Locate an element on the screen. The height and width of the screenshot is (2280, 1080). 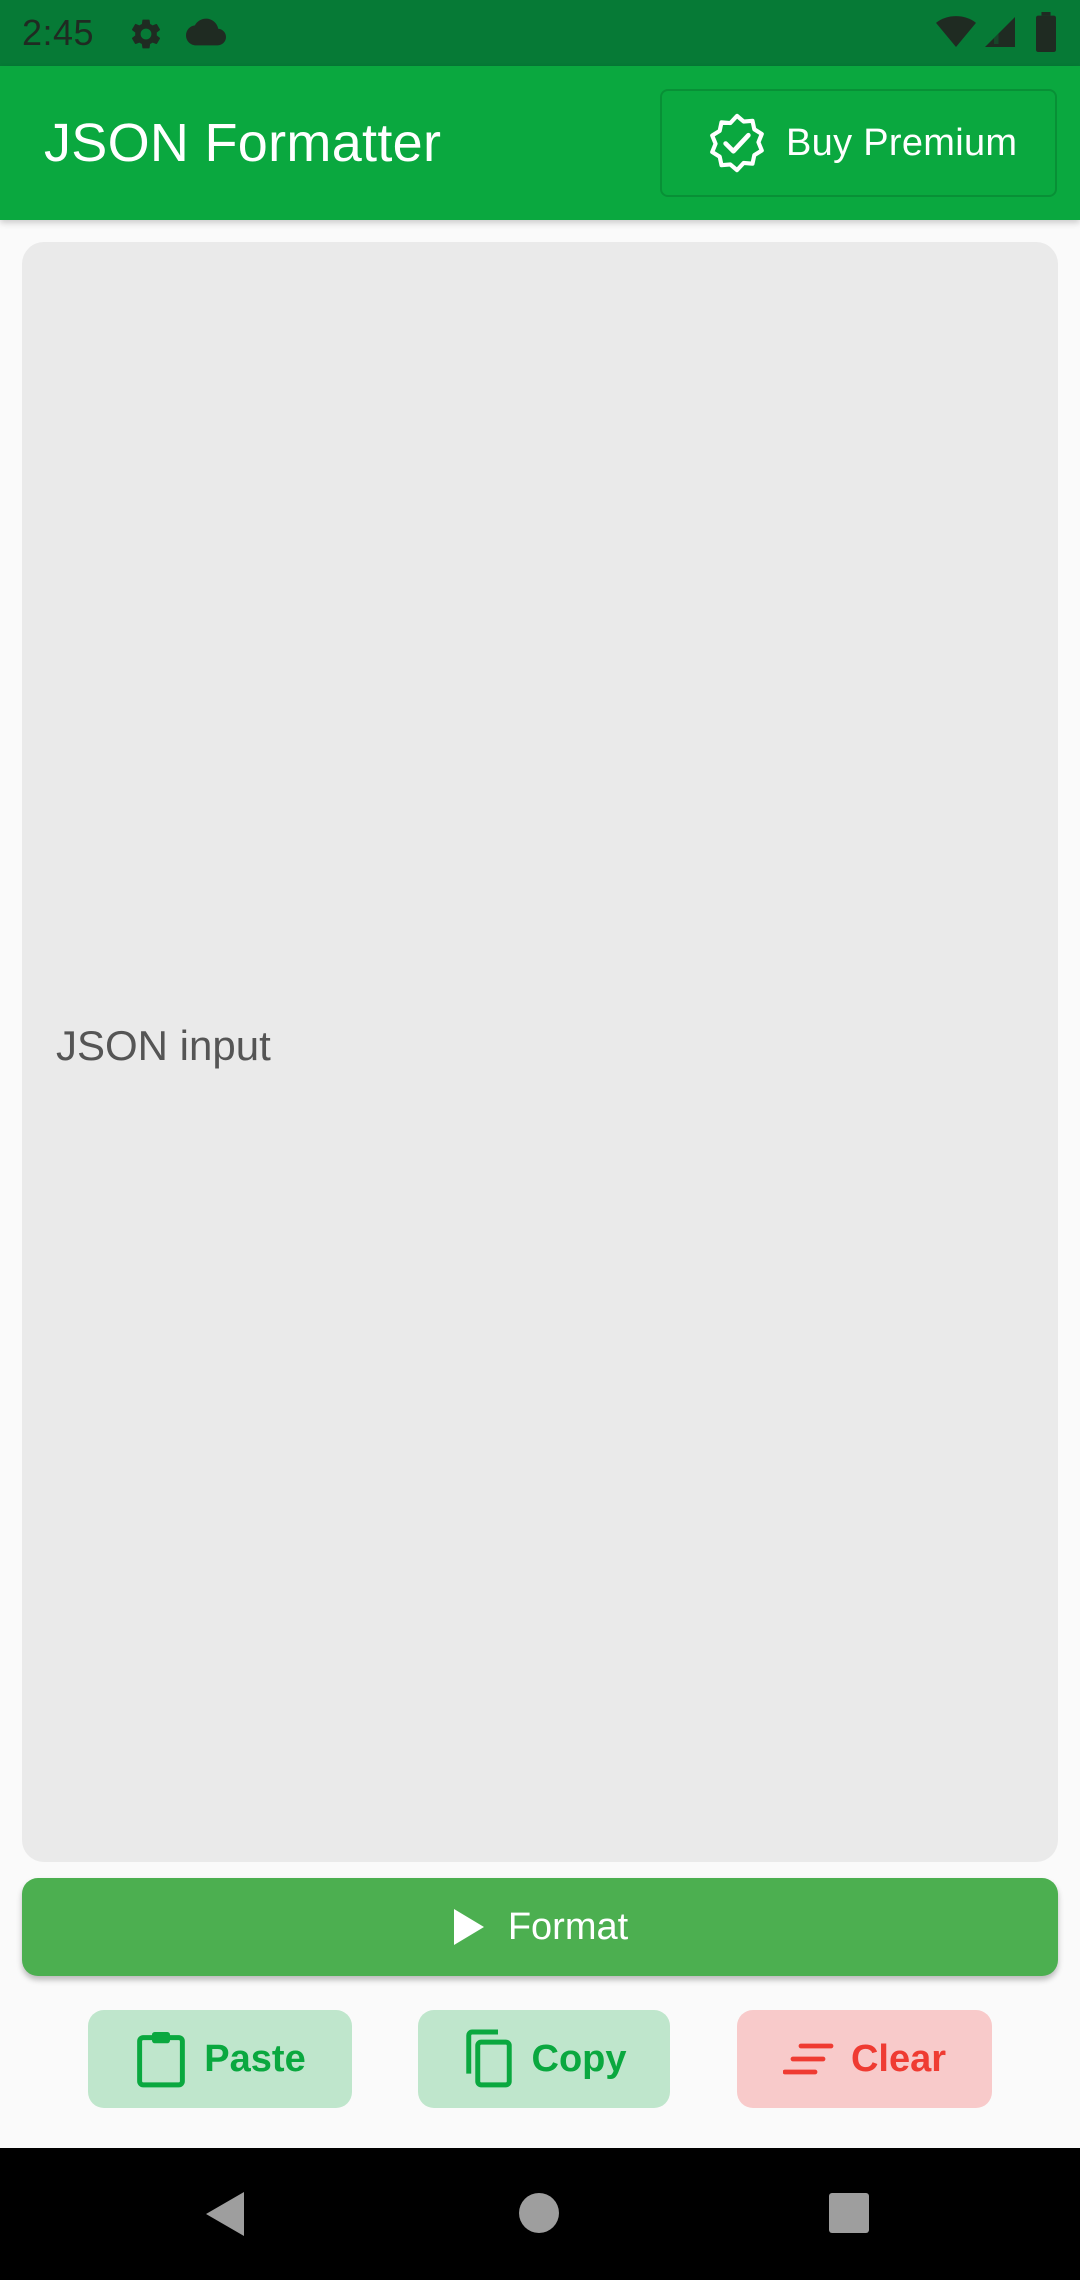
clear-lines-icon is located at coordinates (808, 2059).